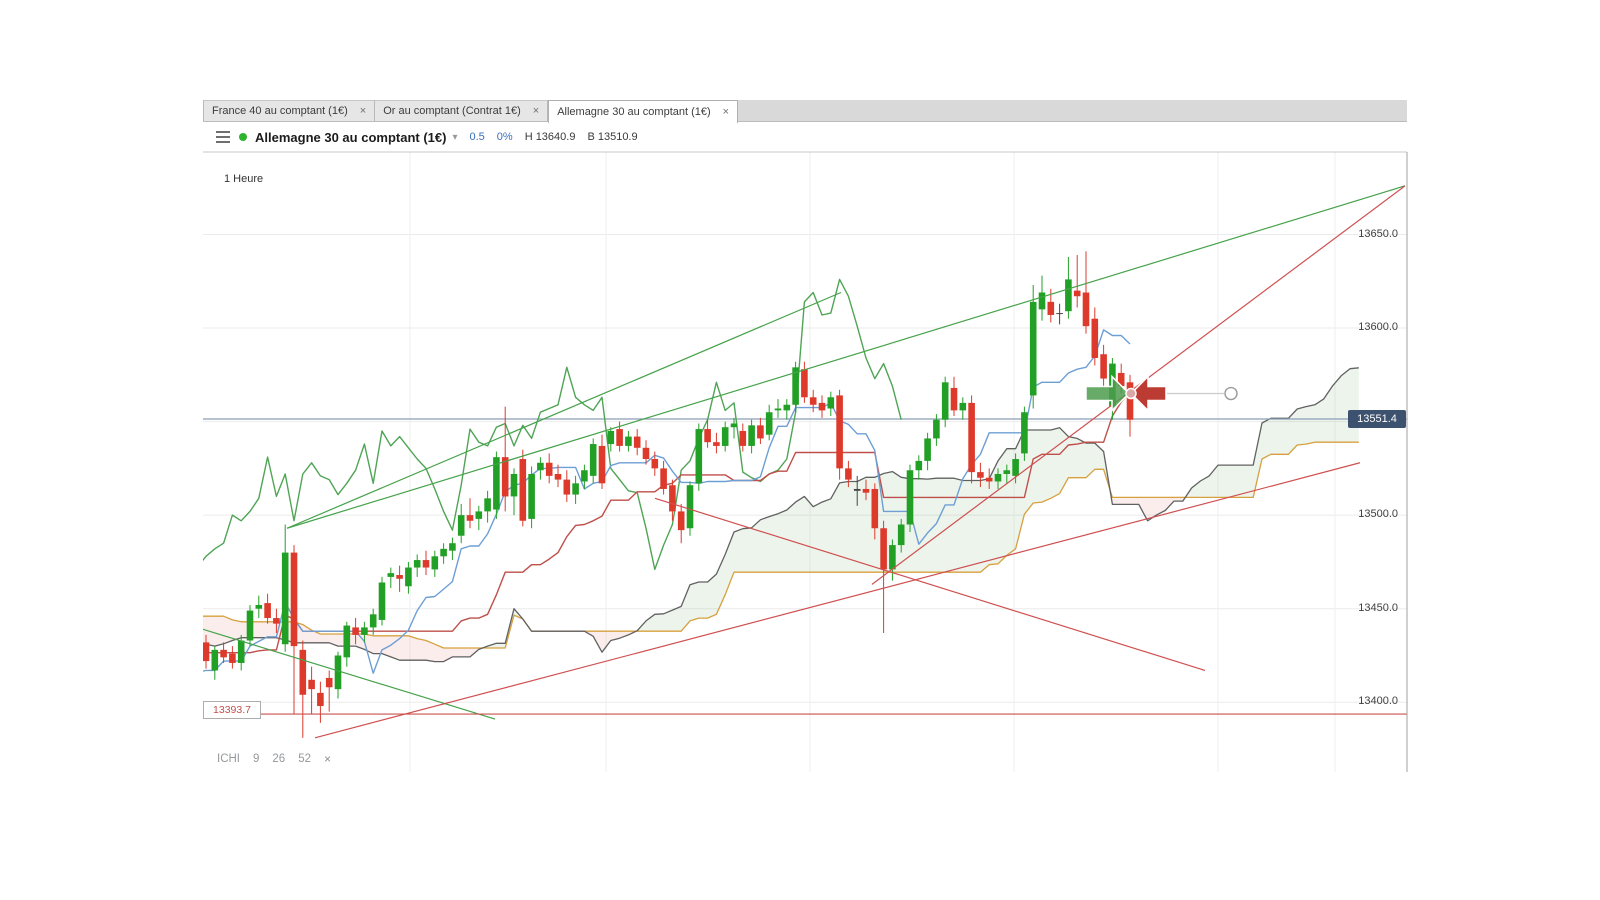 This screenshot has height=900, width=1600. I want to click on indicator-param: 26, so click(279, 759).